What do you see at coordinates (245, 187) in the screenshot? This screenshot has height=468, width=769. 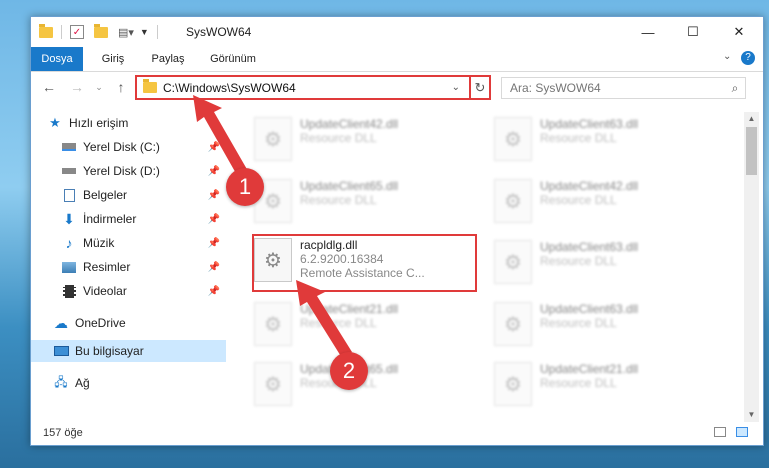 I see `step-badge-1: 1` at bounding box center [245, 187].